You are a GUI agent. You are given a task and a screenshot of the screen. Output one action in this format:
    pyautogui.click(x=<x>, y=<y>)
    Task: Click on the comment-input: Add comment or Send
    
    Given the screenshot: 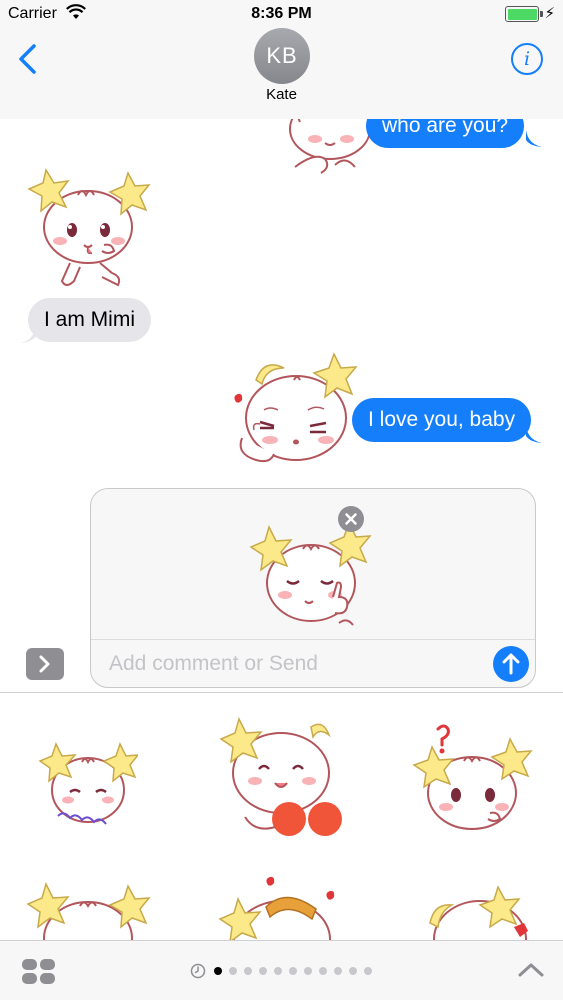 What is the action you would take?
    pyautogui.click(x=213, y=664)
    